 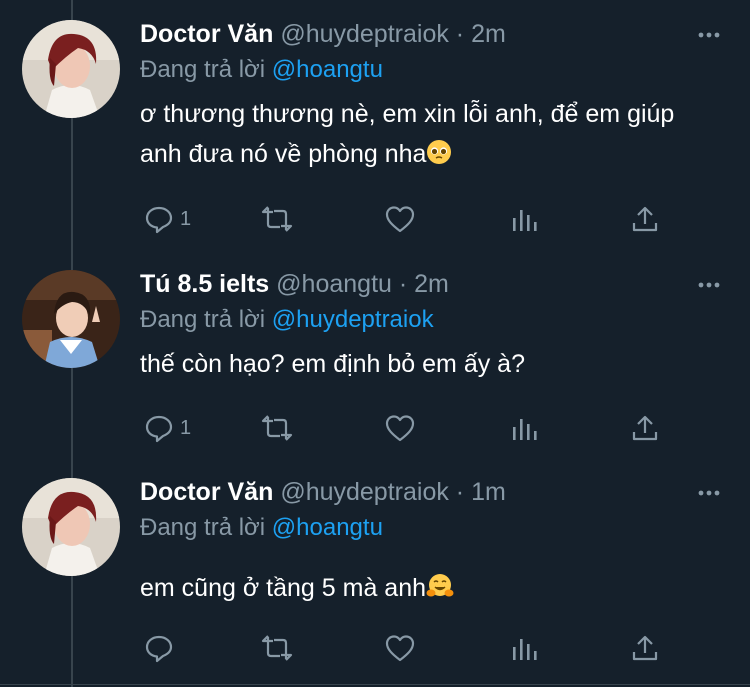 What do you see at coordinates (204, 284) in the screenshot?
I see `display-name: Tú 8.5 ielts` at bounding box center [204, 284].